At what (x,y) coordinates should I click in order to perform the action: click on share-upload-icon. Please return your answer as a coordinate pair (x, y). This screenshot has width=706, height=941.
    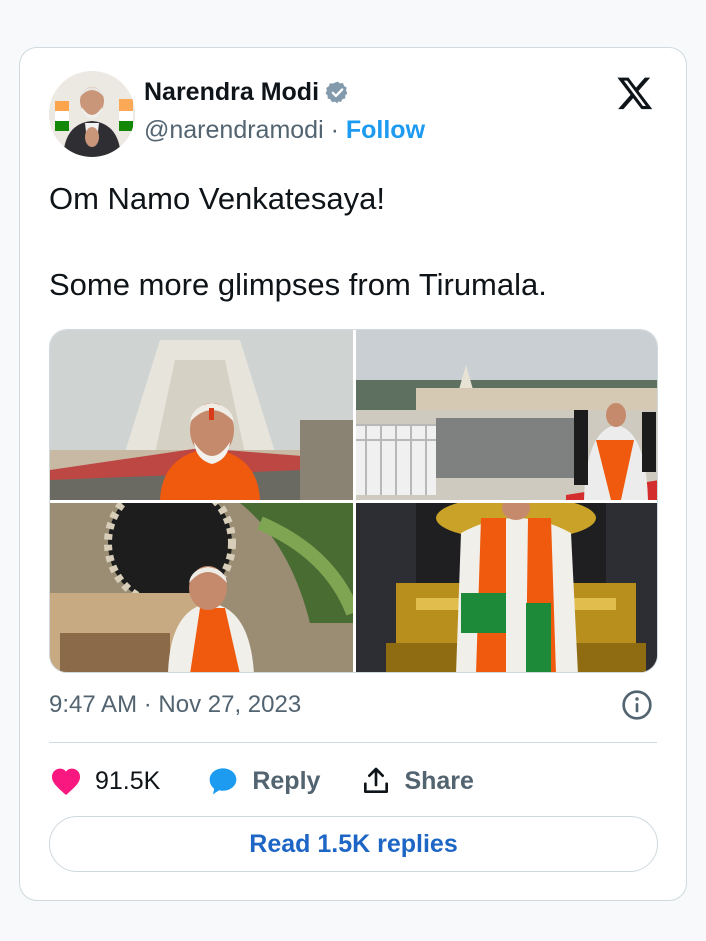
    Looking at the image, I should click on (376, 780).